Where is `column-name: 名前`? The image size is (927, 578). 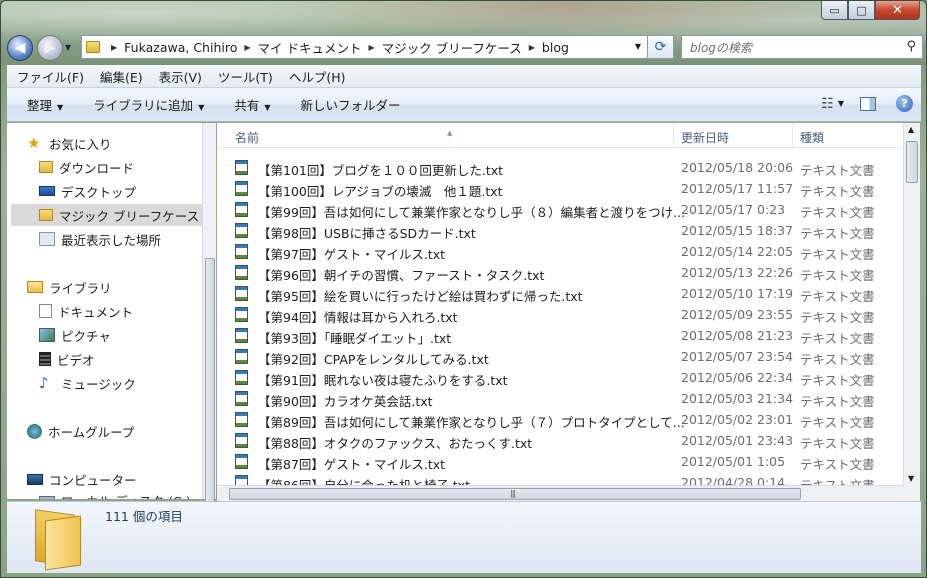
column-name: 名前 is located at coordinates (247, 137).